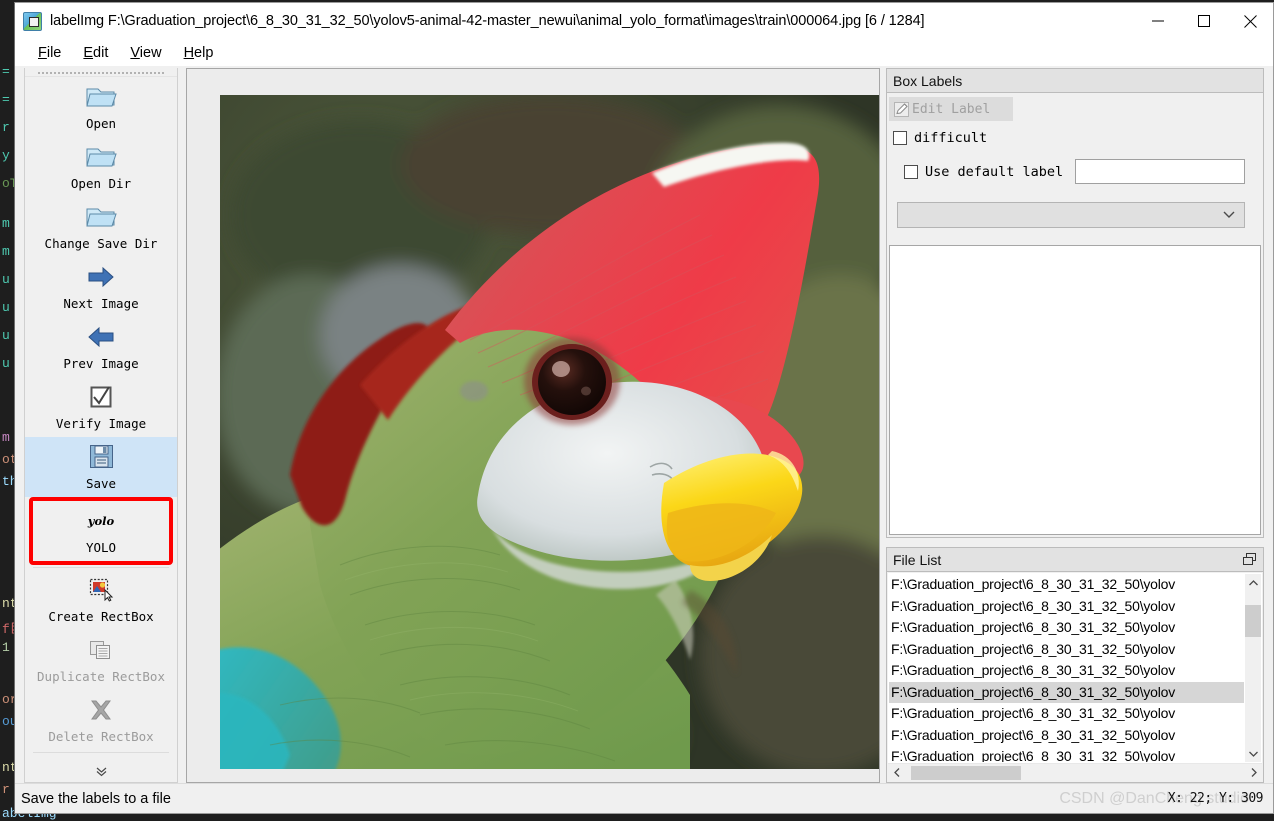 This screenshot has height=821, width=1274. What do you see at coordinates (101, 243) in the screenshot?
I see `toolbar-label-change-save-dir: Change Save Dir` at bounding box center [101, 243].